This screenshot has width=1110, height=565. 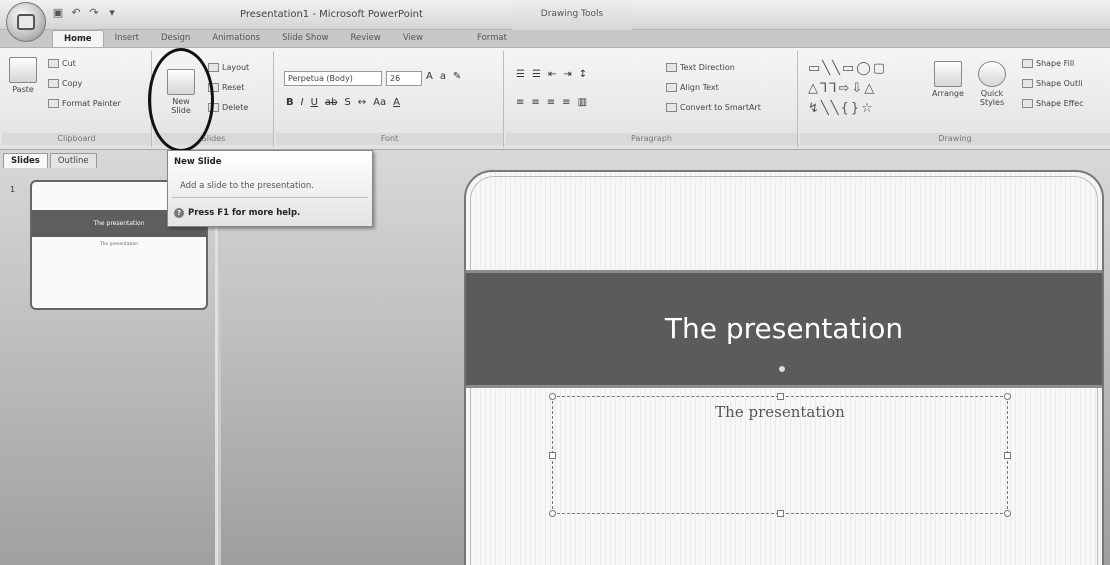 I want to click on grow-font-icon: A, so click(x=429, y=76).